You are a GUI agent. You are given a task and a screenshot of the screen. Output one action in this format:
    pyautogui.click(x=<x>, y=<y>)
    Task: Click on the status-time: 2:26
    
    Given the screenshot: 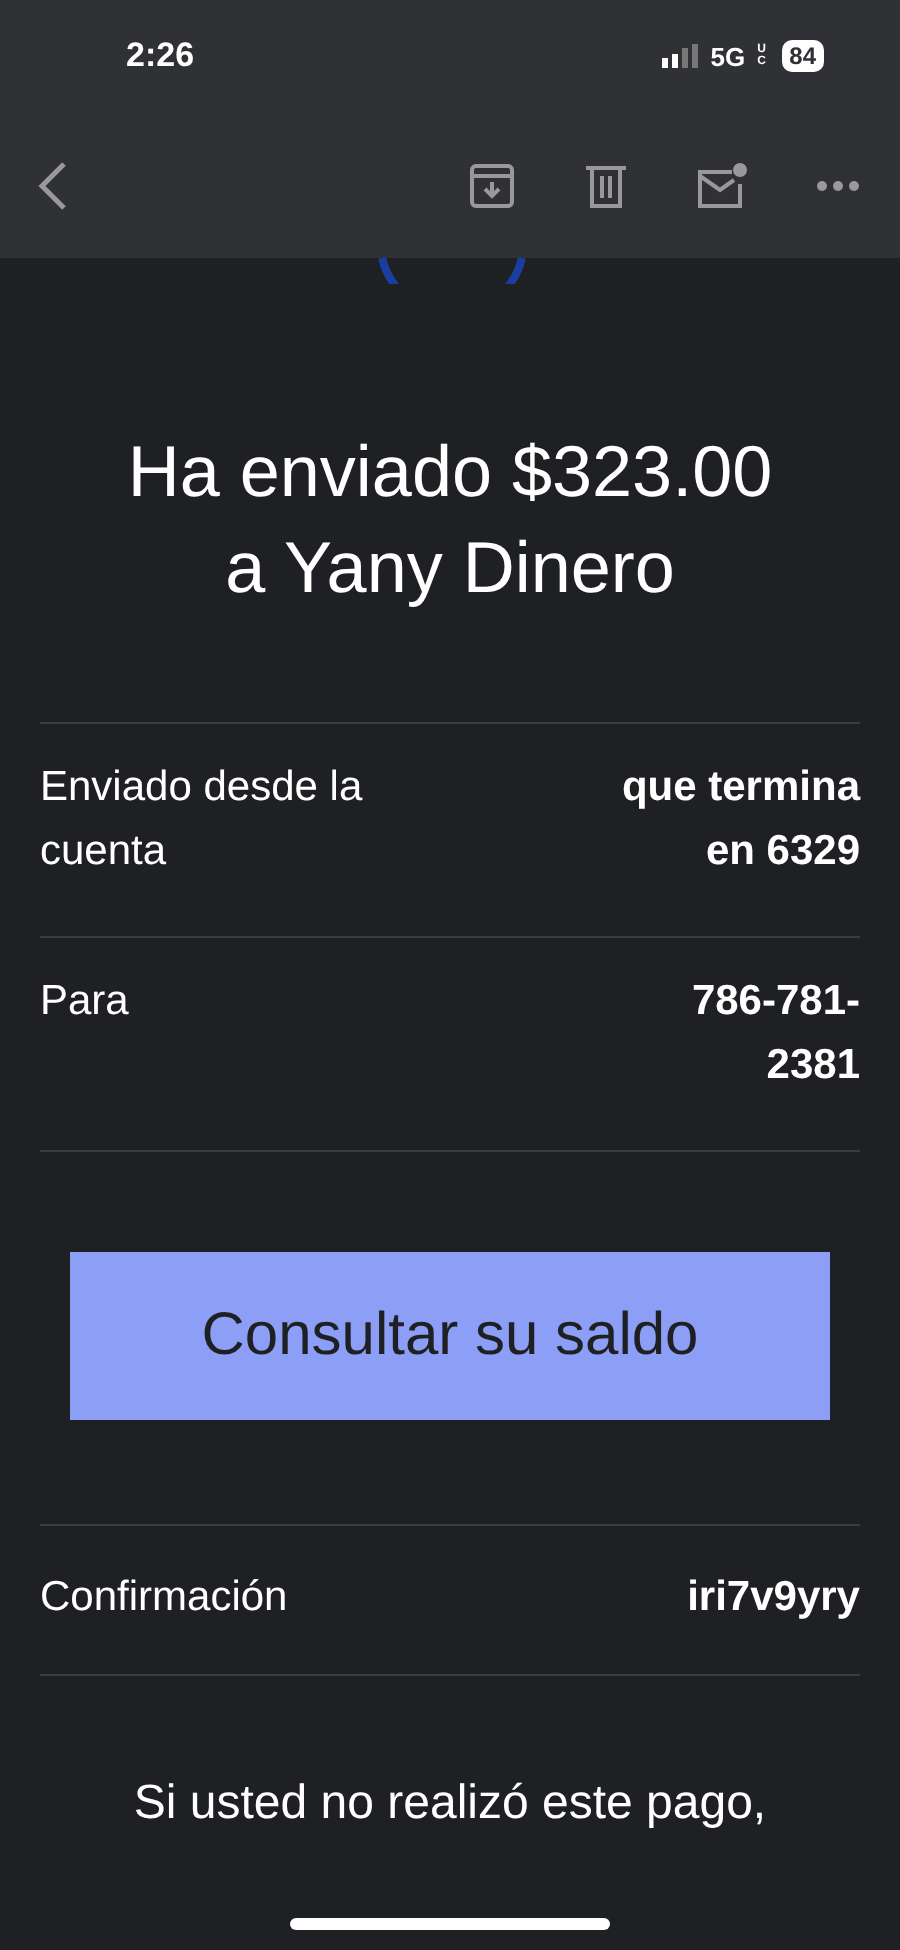 What is the action you would take?
    pyautogui.click(x=160, y=56)
    